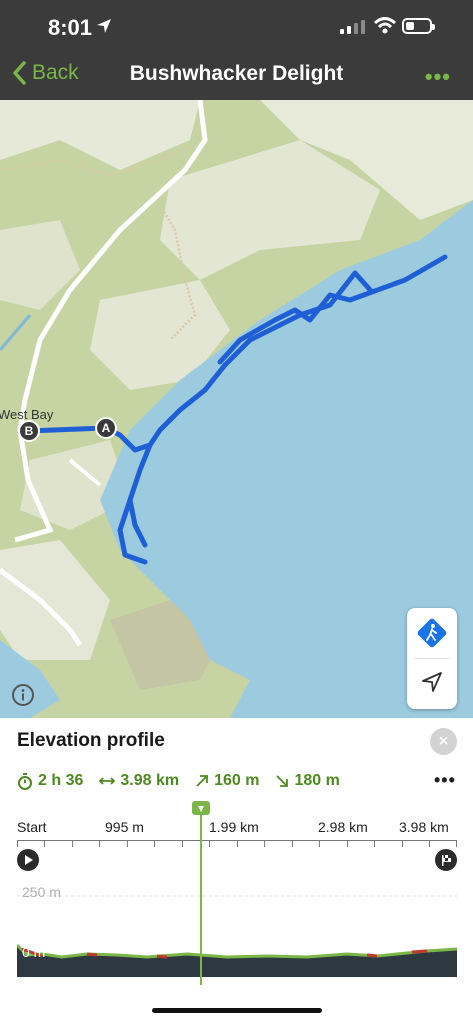 Image resolution: width=473 pixels, height=1023 pixels. I want to click on page-title: Bushwhacker Delight, so click(236, 73).